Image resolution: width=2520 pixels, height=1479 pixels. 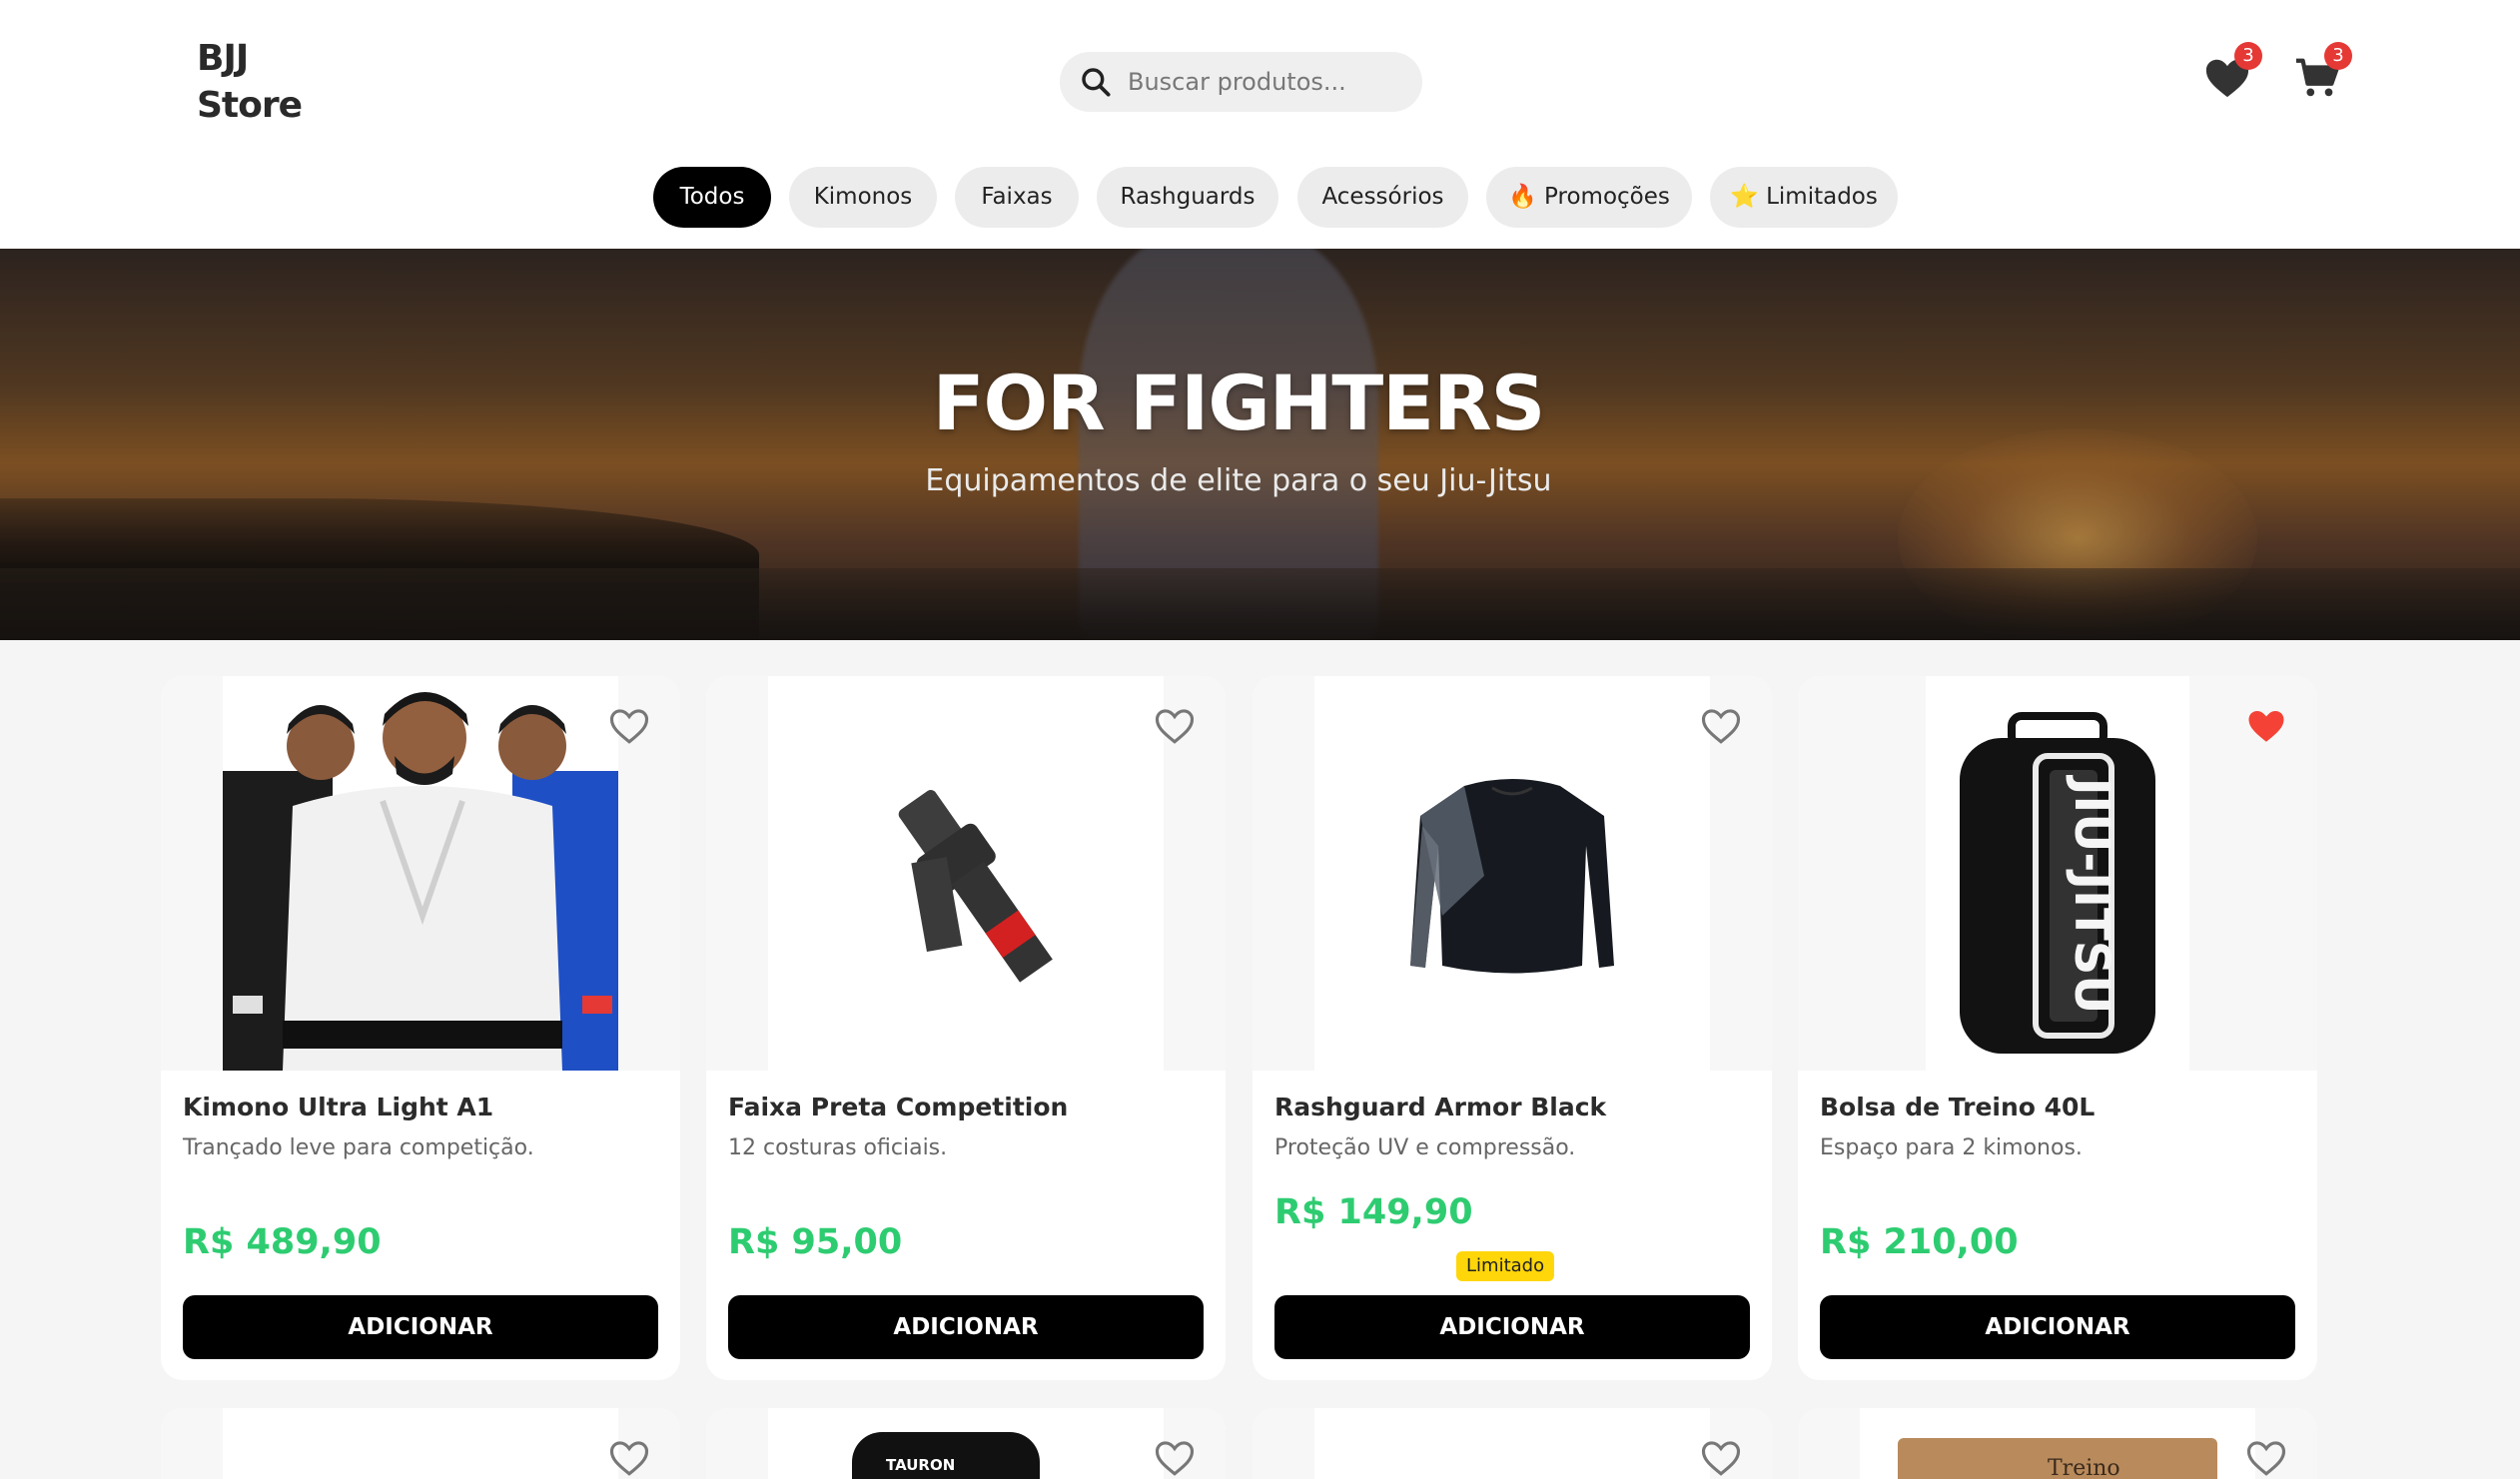 I want to click on brand-line-1: BJJ, so click(x=223, y=58).